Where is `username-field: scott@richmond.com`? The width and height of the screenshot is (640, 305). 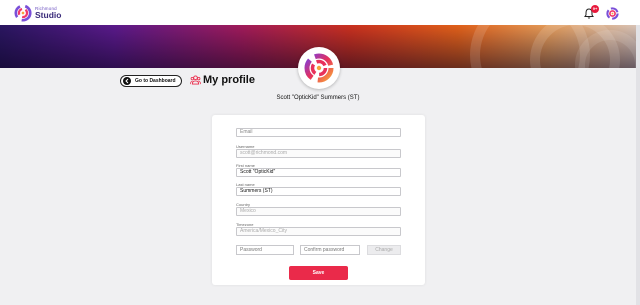
username-field: scott@richmond.com is located at coordinates (318, 153).